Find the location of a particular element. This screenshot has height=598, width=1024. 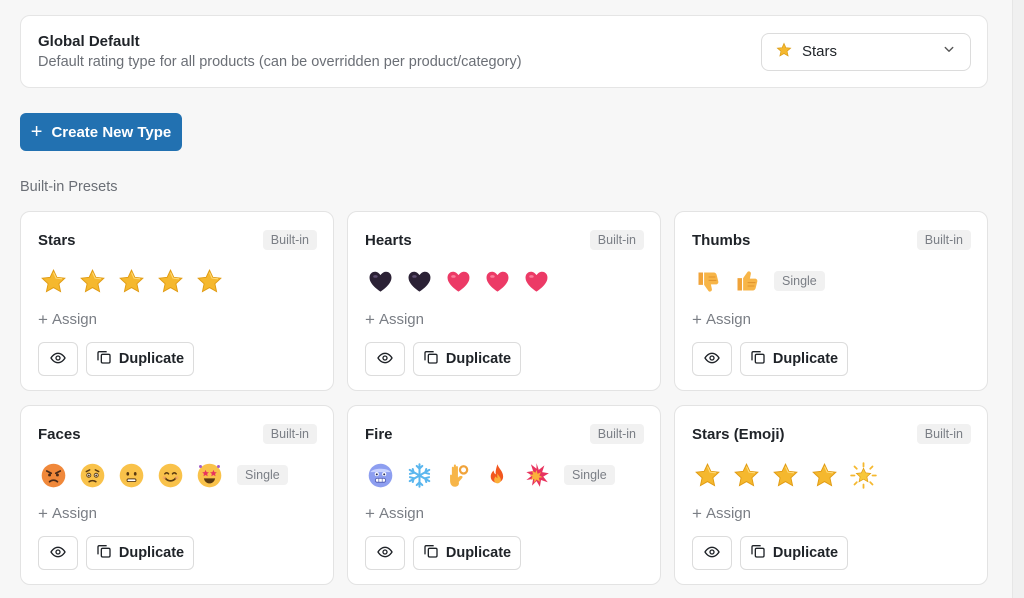

preset-card-header: Thumbs Built-in is located at coordinates (831, 240).